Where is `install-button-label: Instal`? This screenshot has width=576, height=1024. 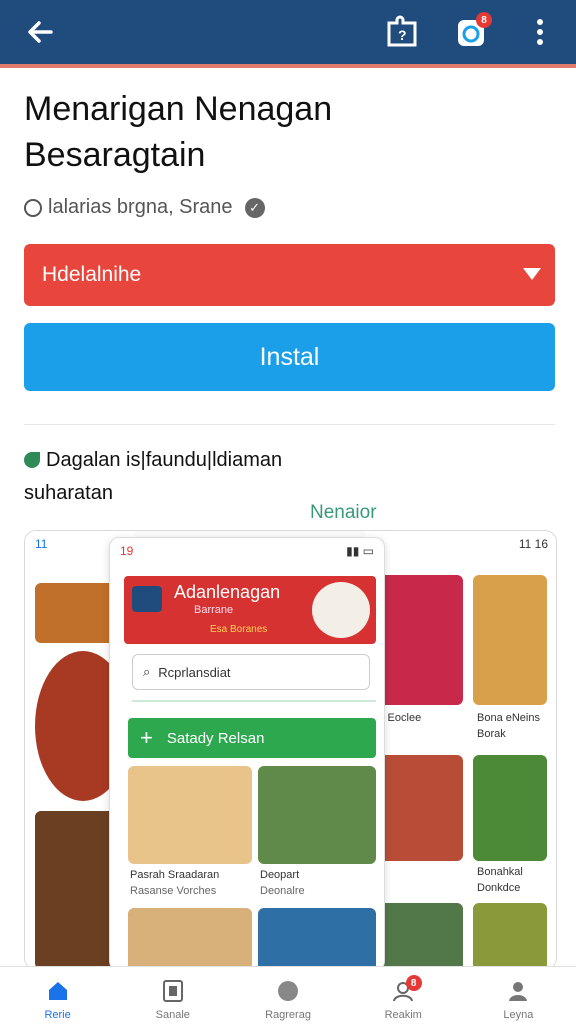
install-button-label: Instal is located at coordinates (289, 356).